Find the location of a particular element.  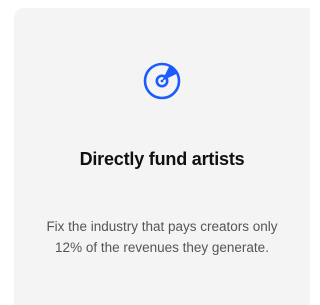

feature-icon-wrap is located at coordinates (162, 81).